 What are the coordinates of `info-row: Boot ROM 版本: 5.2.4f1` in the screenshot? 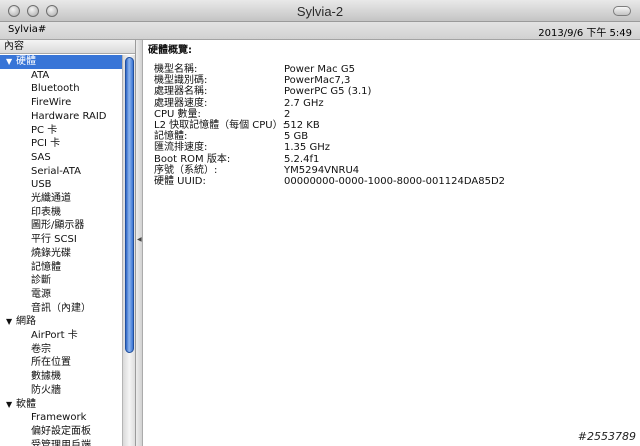 It's located at (394, 159).